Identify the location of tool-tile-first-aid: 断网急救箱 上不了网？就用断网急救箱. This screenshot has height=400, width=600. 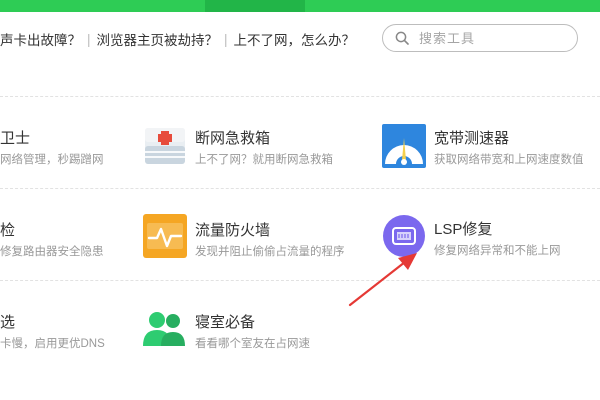
(258, 149).